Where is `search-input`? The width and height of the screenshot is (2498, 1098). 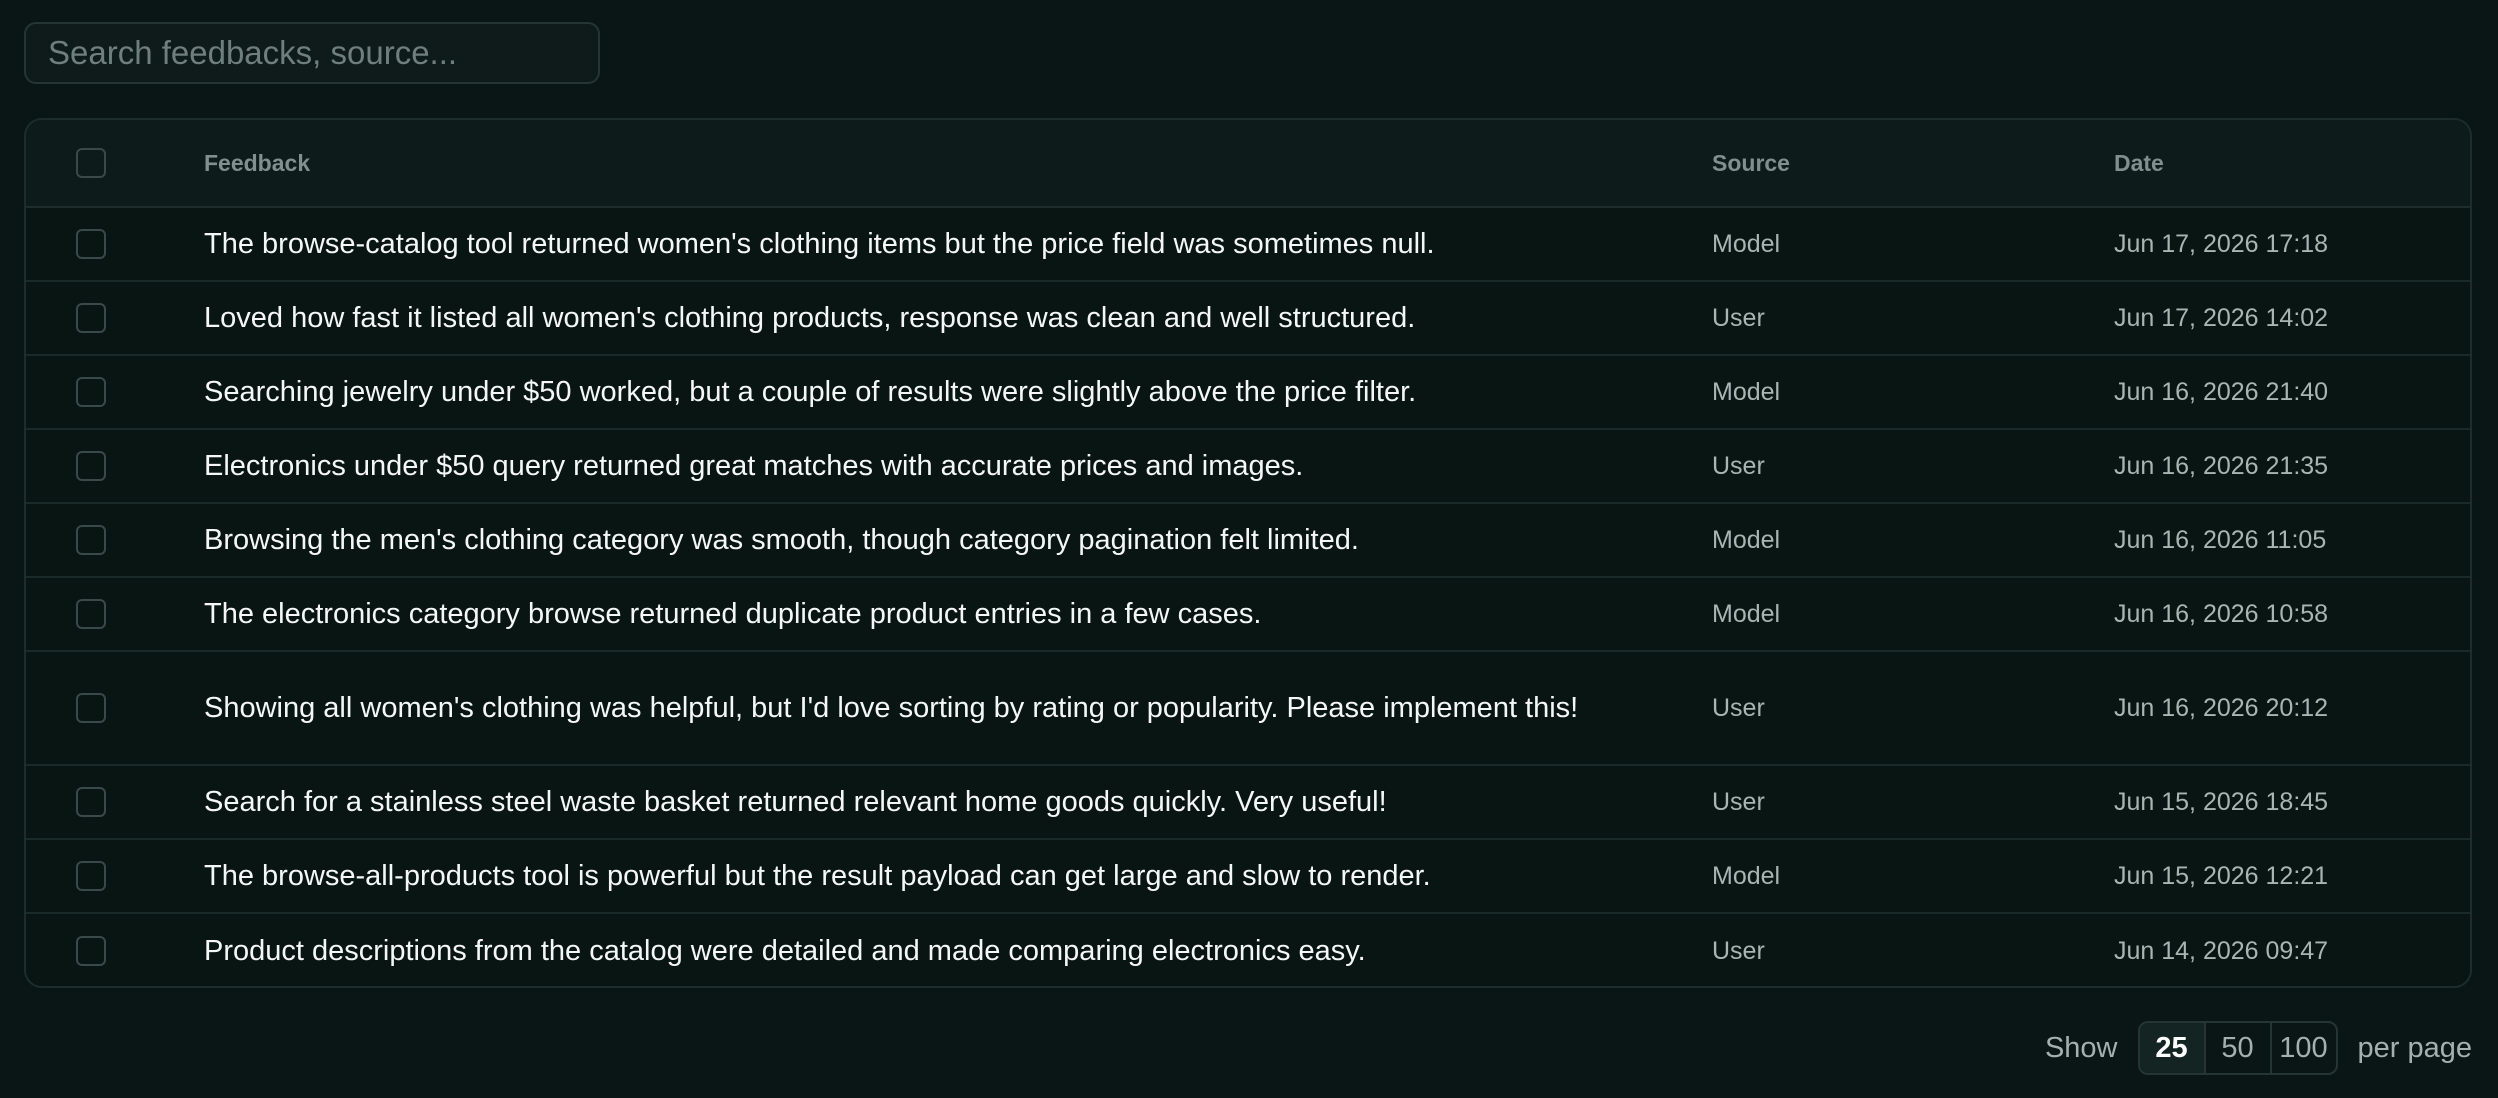 search-input is located at coordinates (312, 53).